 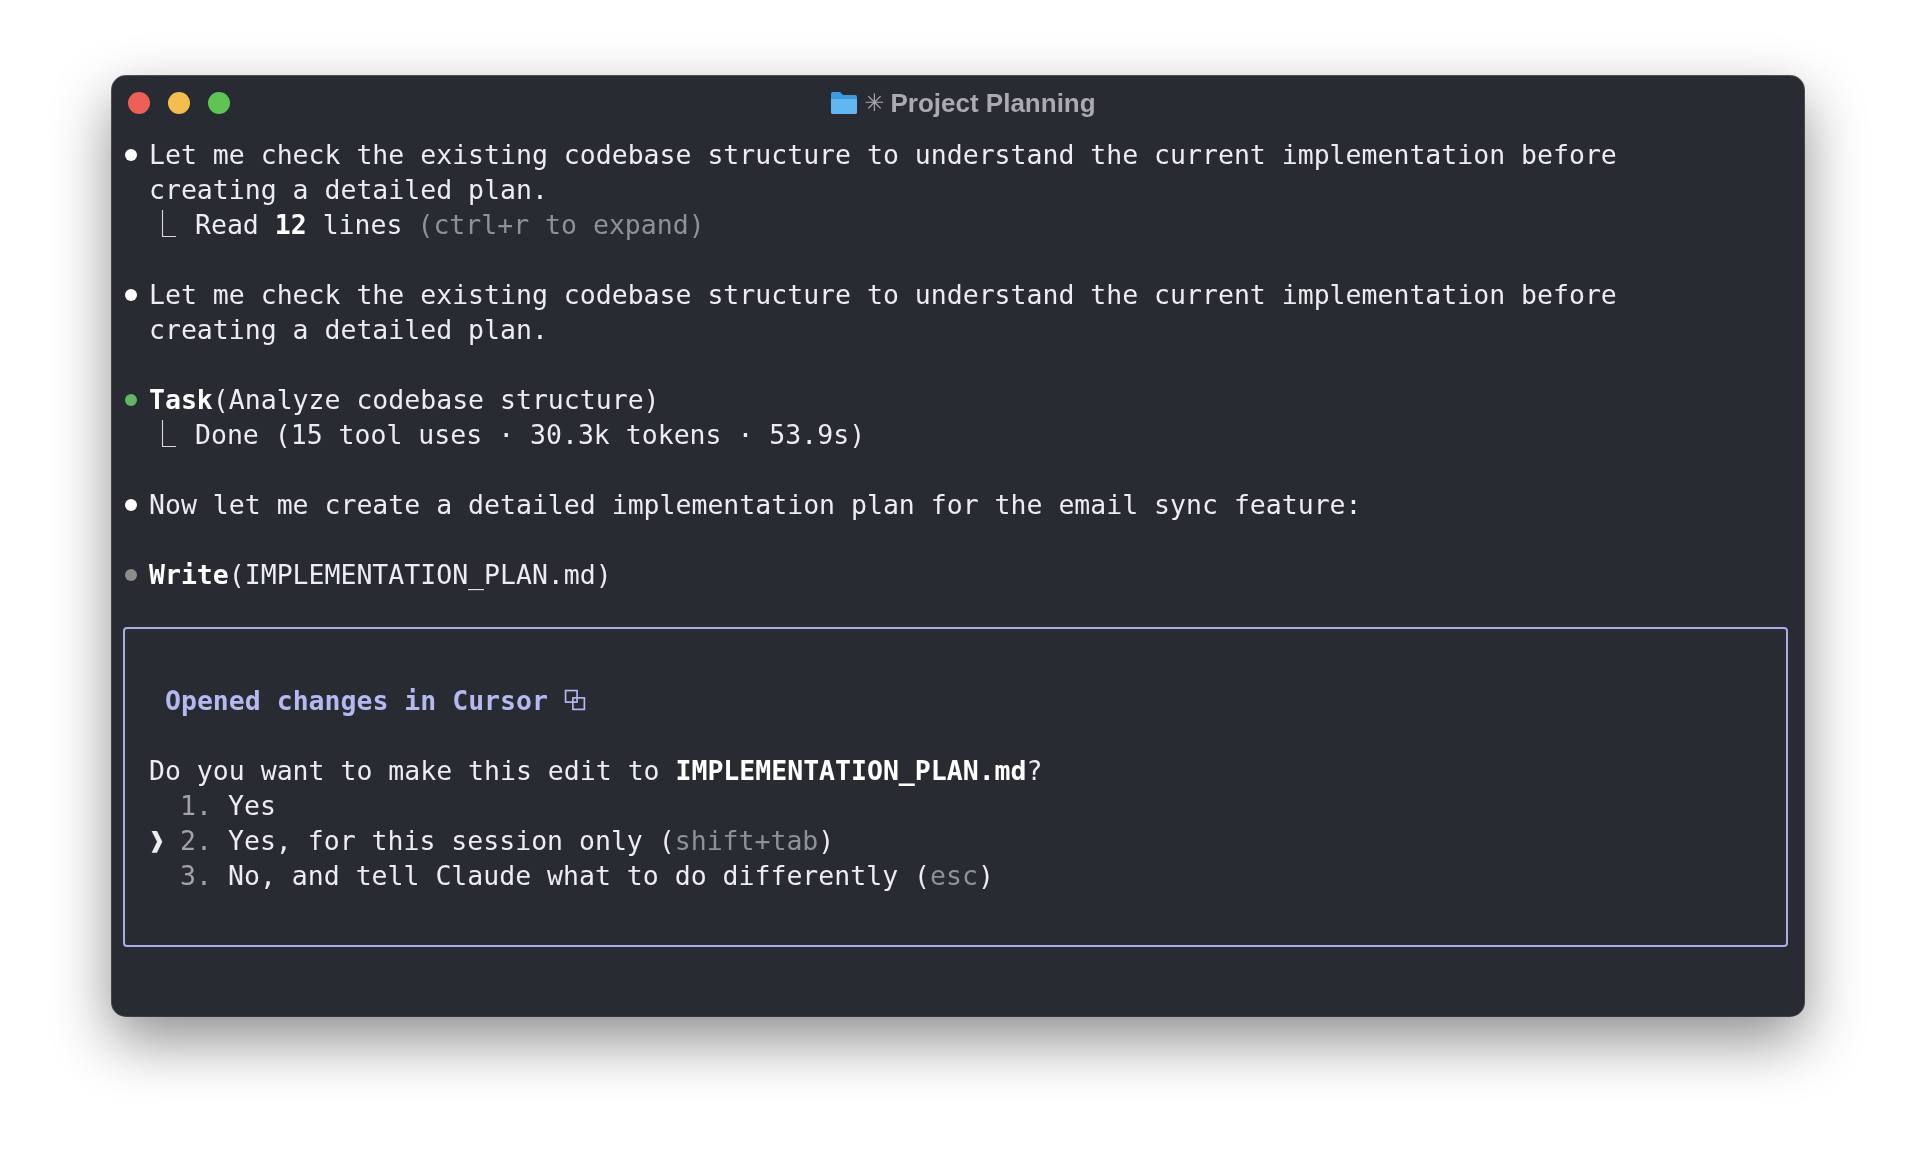 What do you see at coordinates (299, 225) in the screenshot?
I see `result-text: Read 12 lines` at bounding box center [299, 225].